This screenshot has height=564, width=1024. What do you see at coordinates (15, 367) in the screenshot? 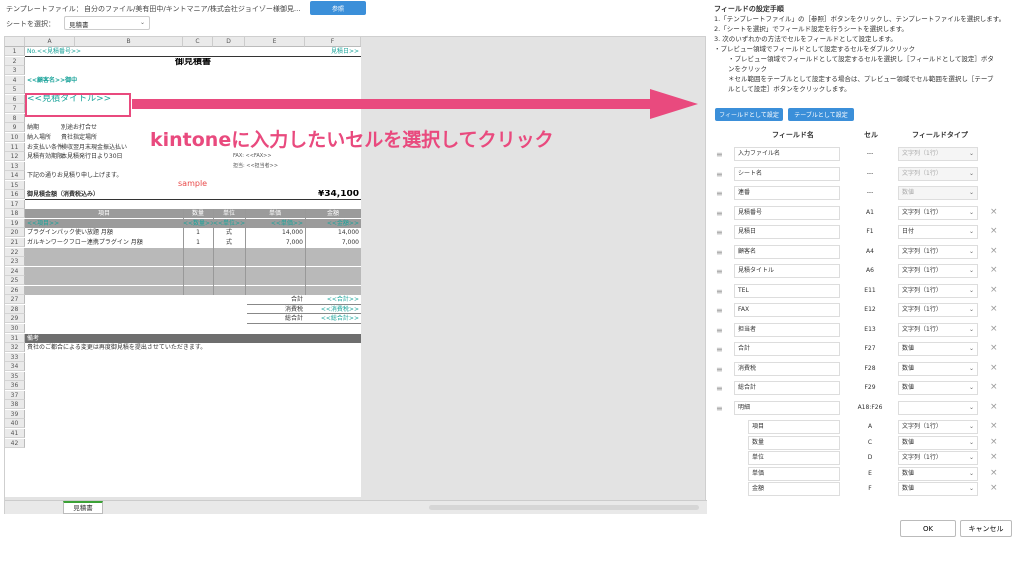
I see `row-header: 34` at bounding box center [15, 367].